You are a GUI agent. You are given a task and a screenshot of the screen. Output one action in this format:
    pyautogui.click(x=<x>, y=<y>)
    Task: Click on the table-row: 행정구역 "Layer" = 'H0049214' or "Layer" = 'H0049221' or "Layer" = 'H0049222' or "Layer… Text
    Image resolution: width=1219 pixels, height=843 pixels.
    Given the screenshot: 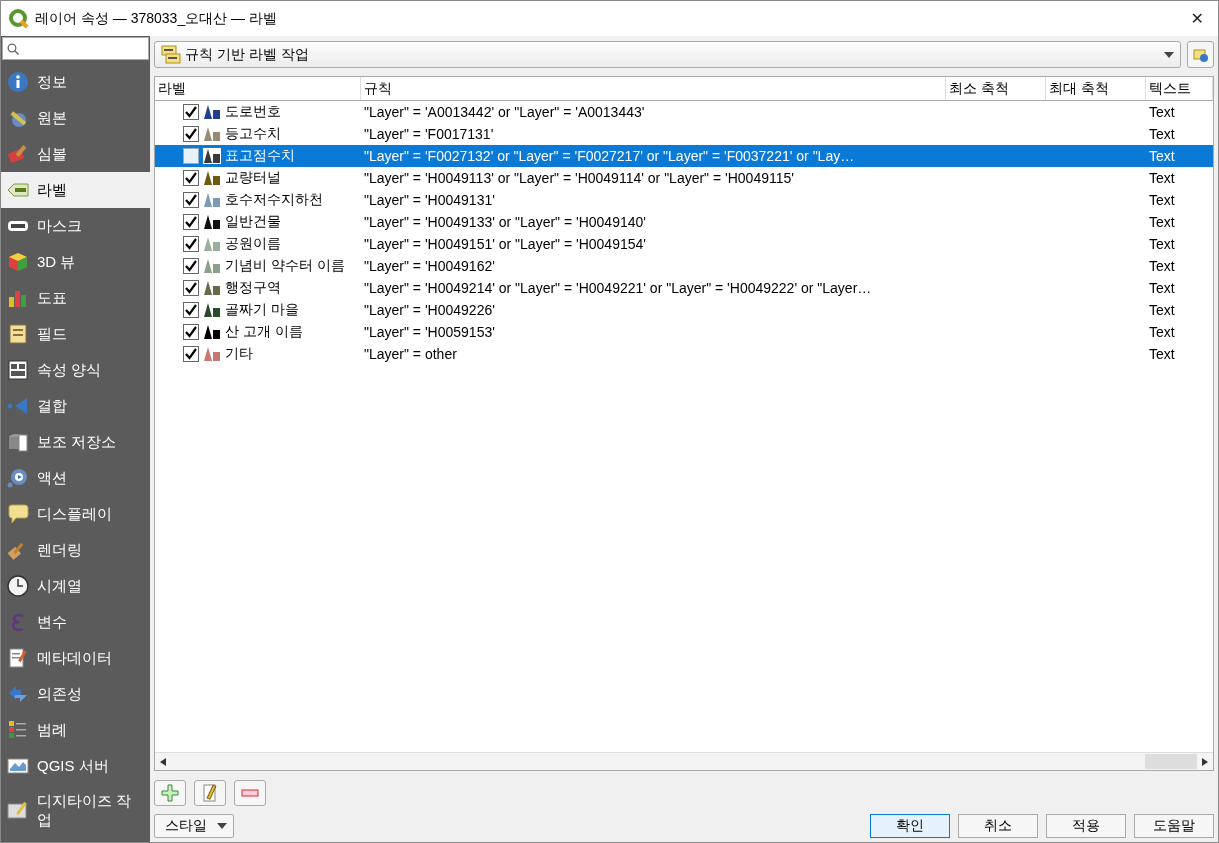 What is the action you would take?
    pyautogui.click(x=684, y=288)
    